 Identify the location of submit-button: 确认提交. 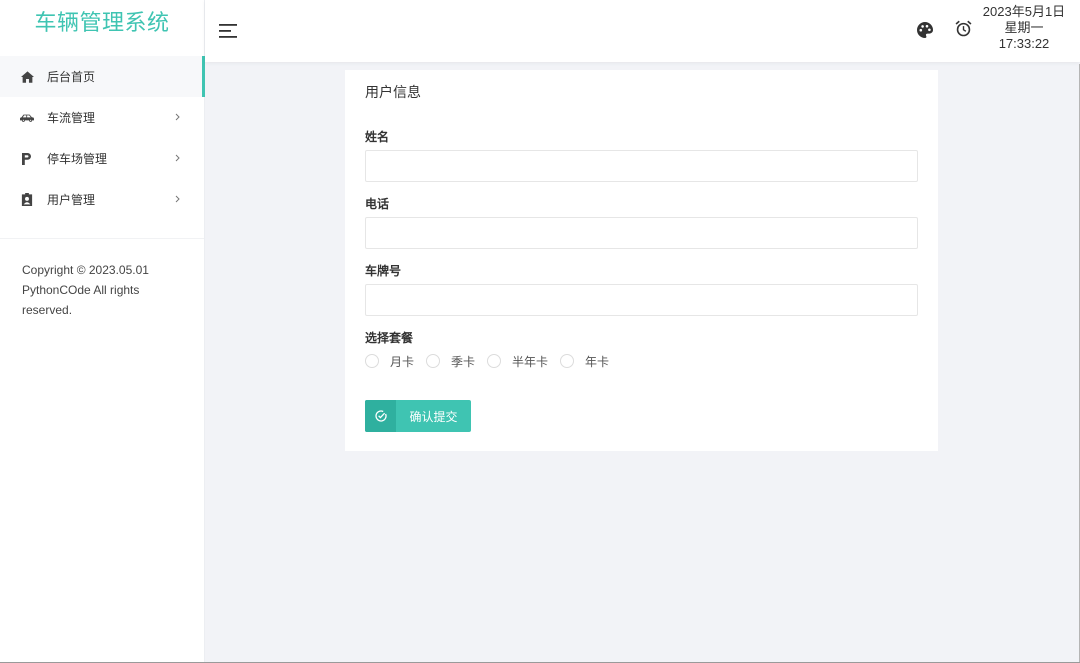
(418, 416).